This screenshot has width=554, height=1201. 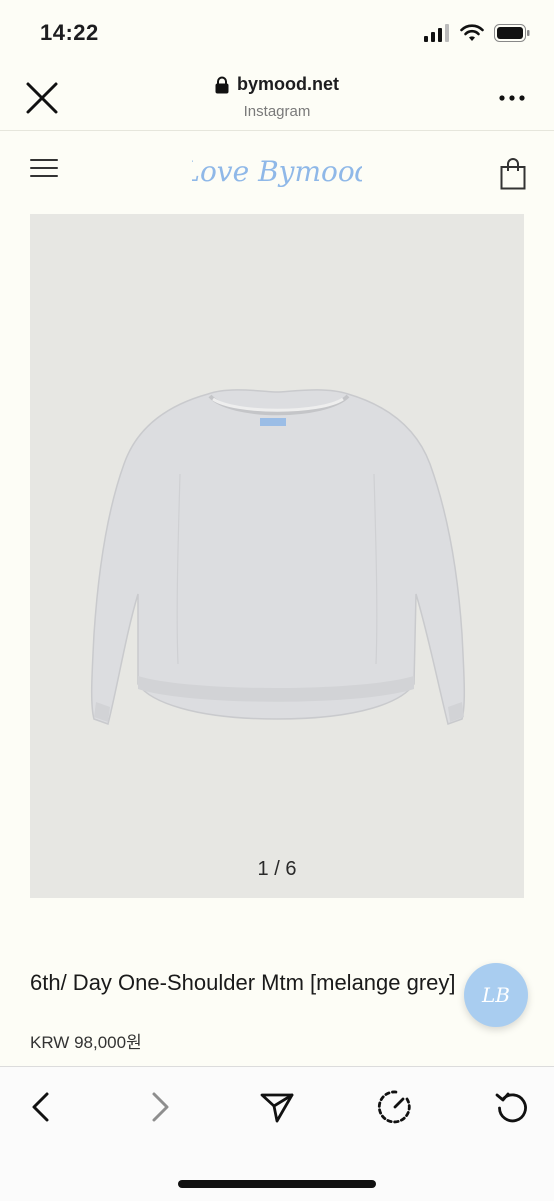 What do you see at coordinates (277, 111) in the screenshot?
I see `url-source: Instagram` at bounding box center [277, 111].